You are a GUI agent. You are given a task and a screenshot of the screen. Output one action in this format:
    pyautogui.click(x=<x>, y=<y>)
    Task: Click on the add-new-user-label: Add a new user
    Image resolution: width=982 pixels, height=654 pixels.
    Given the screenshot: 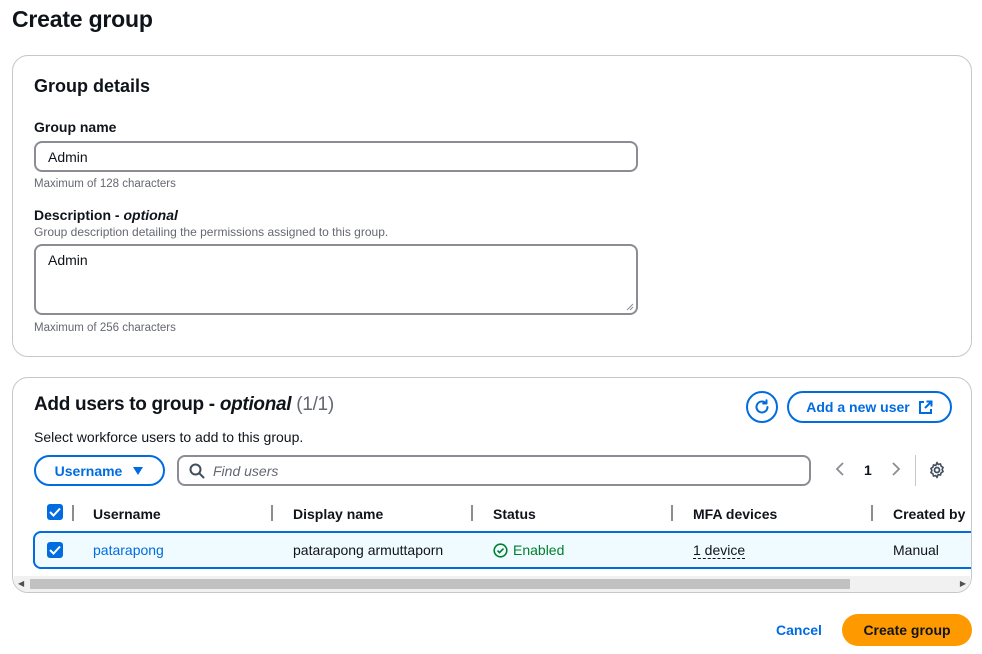 What is the action you would take?
    pyautogui.click(x=858, y=407)
    